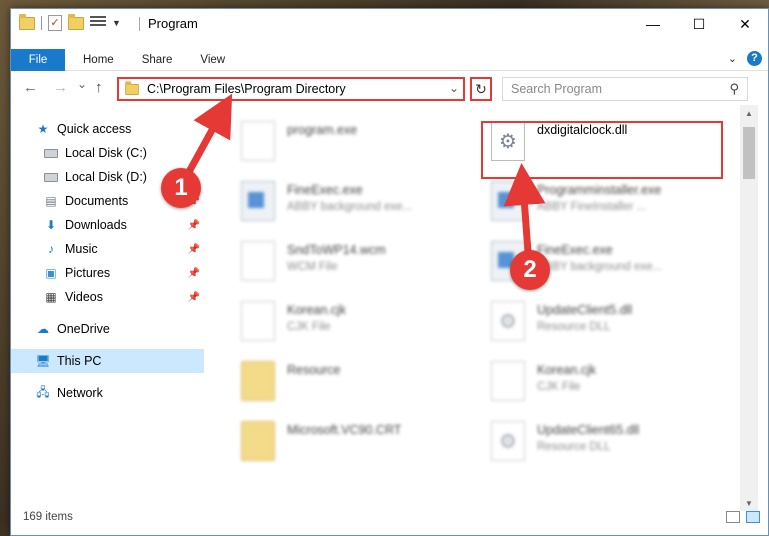 Image resolution: width=769 pixels, height=536 pixels. I want to click on step-1-badge: 1, so click(181, 188).